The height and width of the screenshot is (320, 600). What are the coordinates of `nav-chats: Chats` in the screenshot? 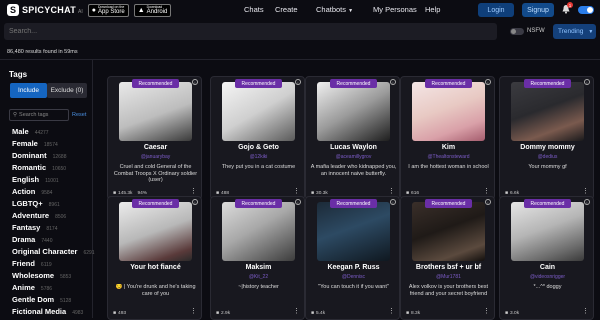 It's located at (254, 9).